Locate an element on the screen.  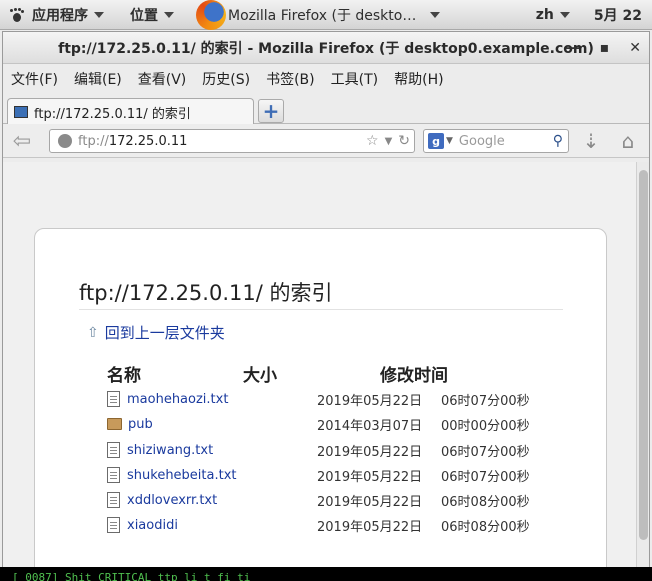
url-actions: ☆ ▼ ↻ is located at coordinates (390, 141).